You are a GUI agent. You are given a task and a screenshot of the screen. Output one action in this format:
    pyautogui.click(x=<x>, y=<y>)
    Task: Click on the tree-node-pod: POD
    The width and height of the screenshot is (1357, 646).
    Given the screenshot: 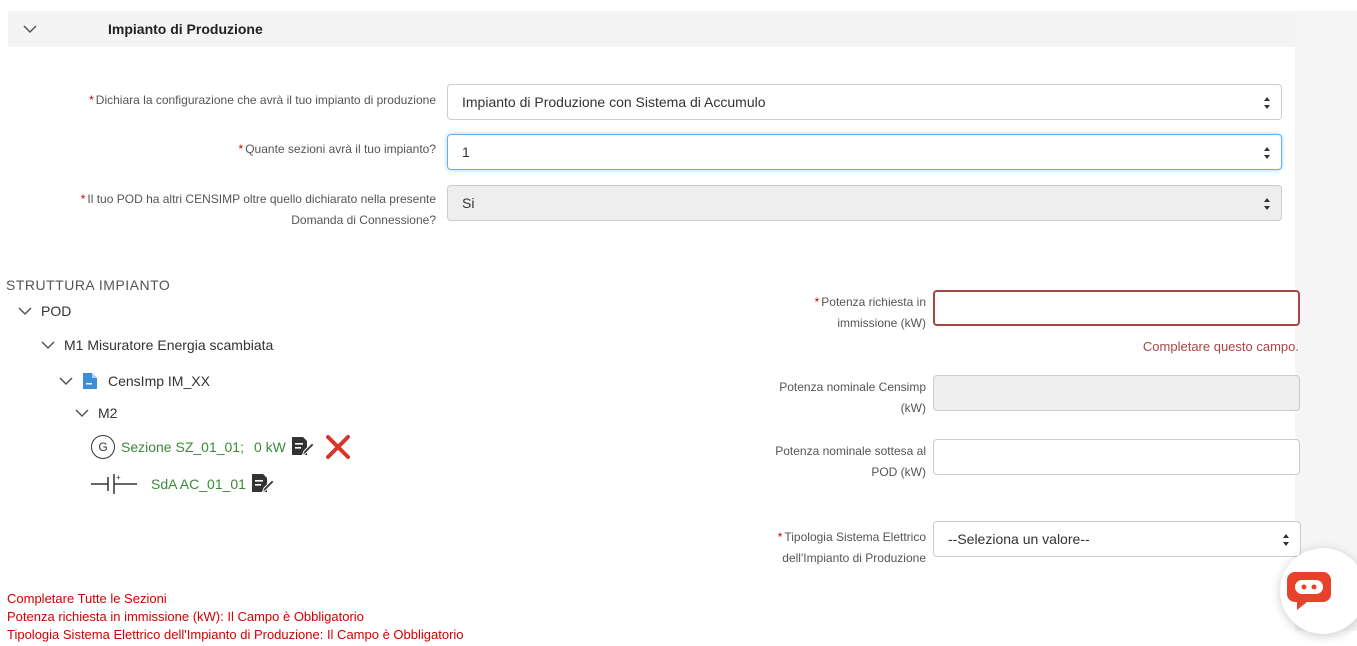 What is the action you would take?
    pyautogui.click(x=44, y=311)
    